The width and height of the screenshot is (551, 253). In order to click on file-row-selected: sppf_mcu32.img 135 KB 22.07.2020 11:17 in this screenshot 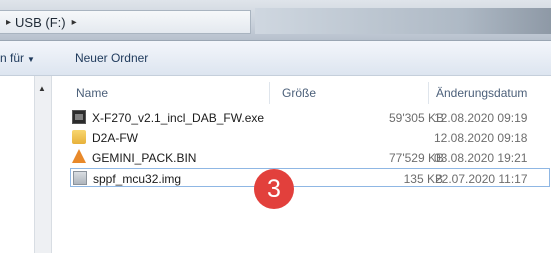, I will do `click(310, 177)`.